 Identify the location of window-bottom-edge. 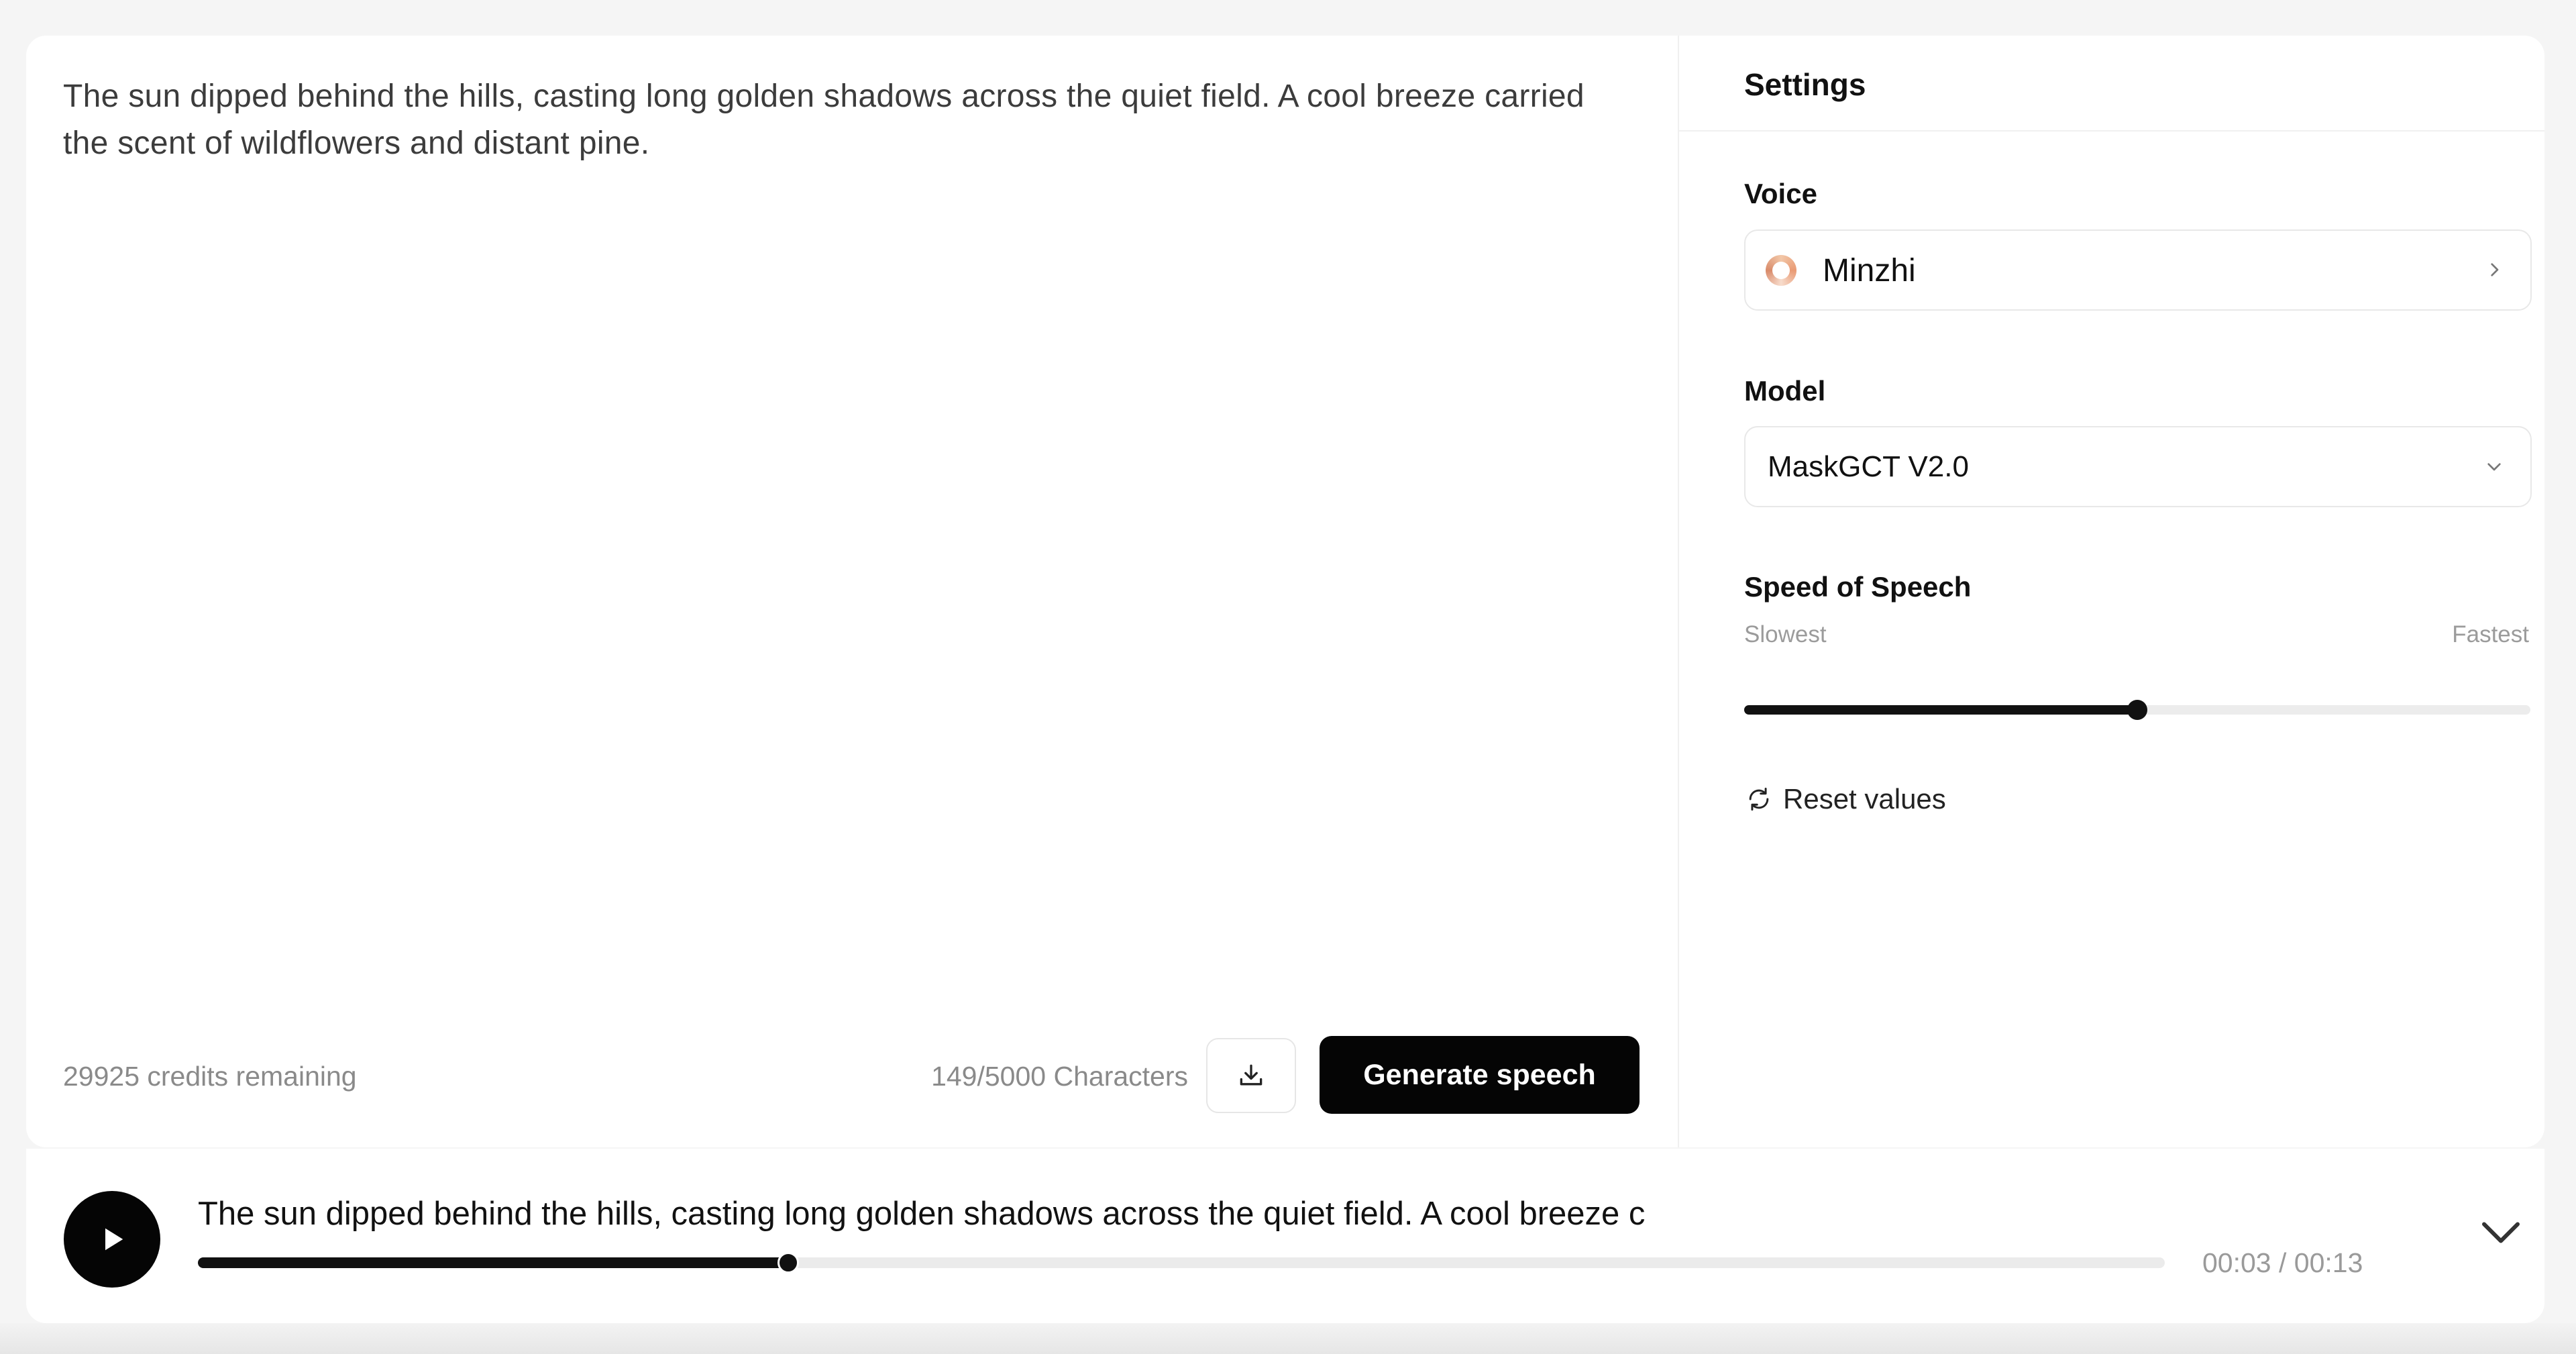
(1288, 1339).